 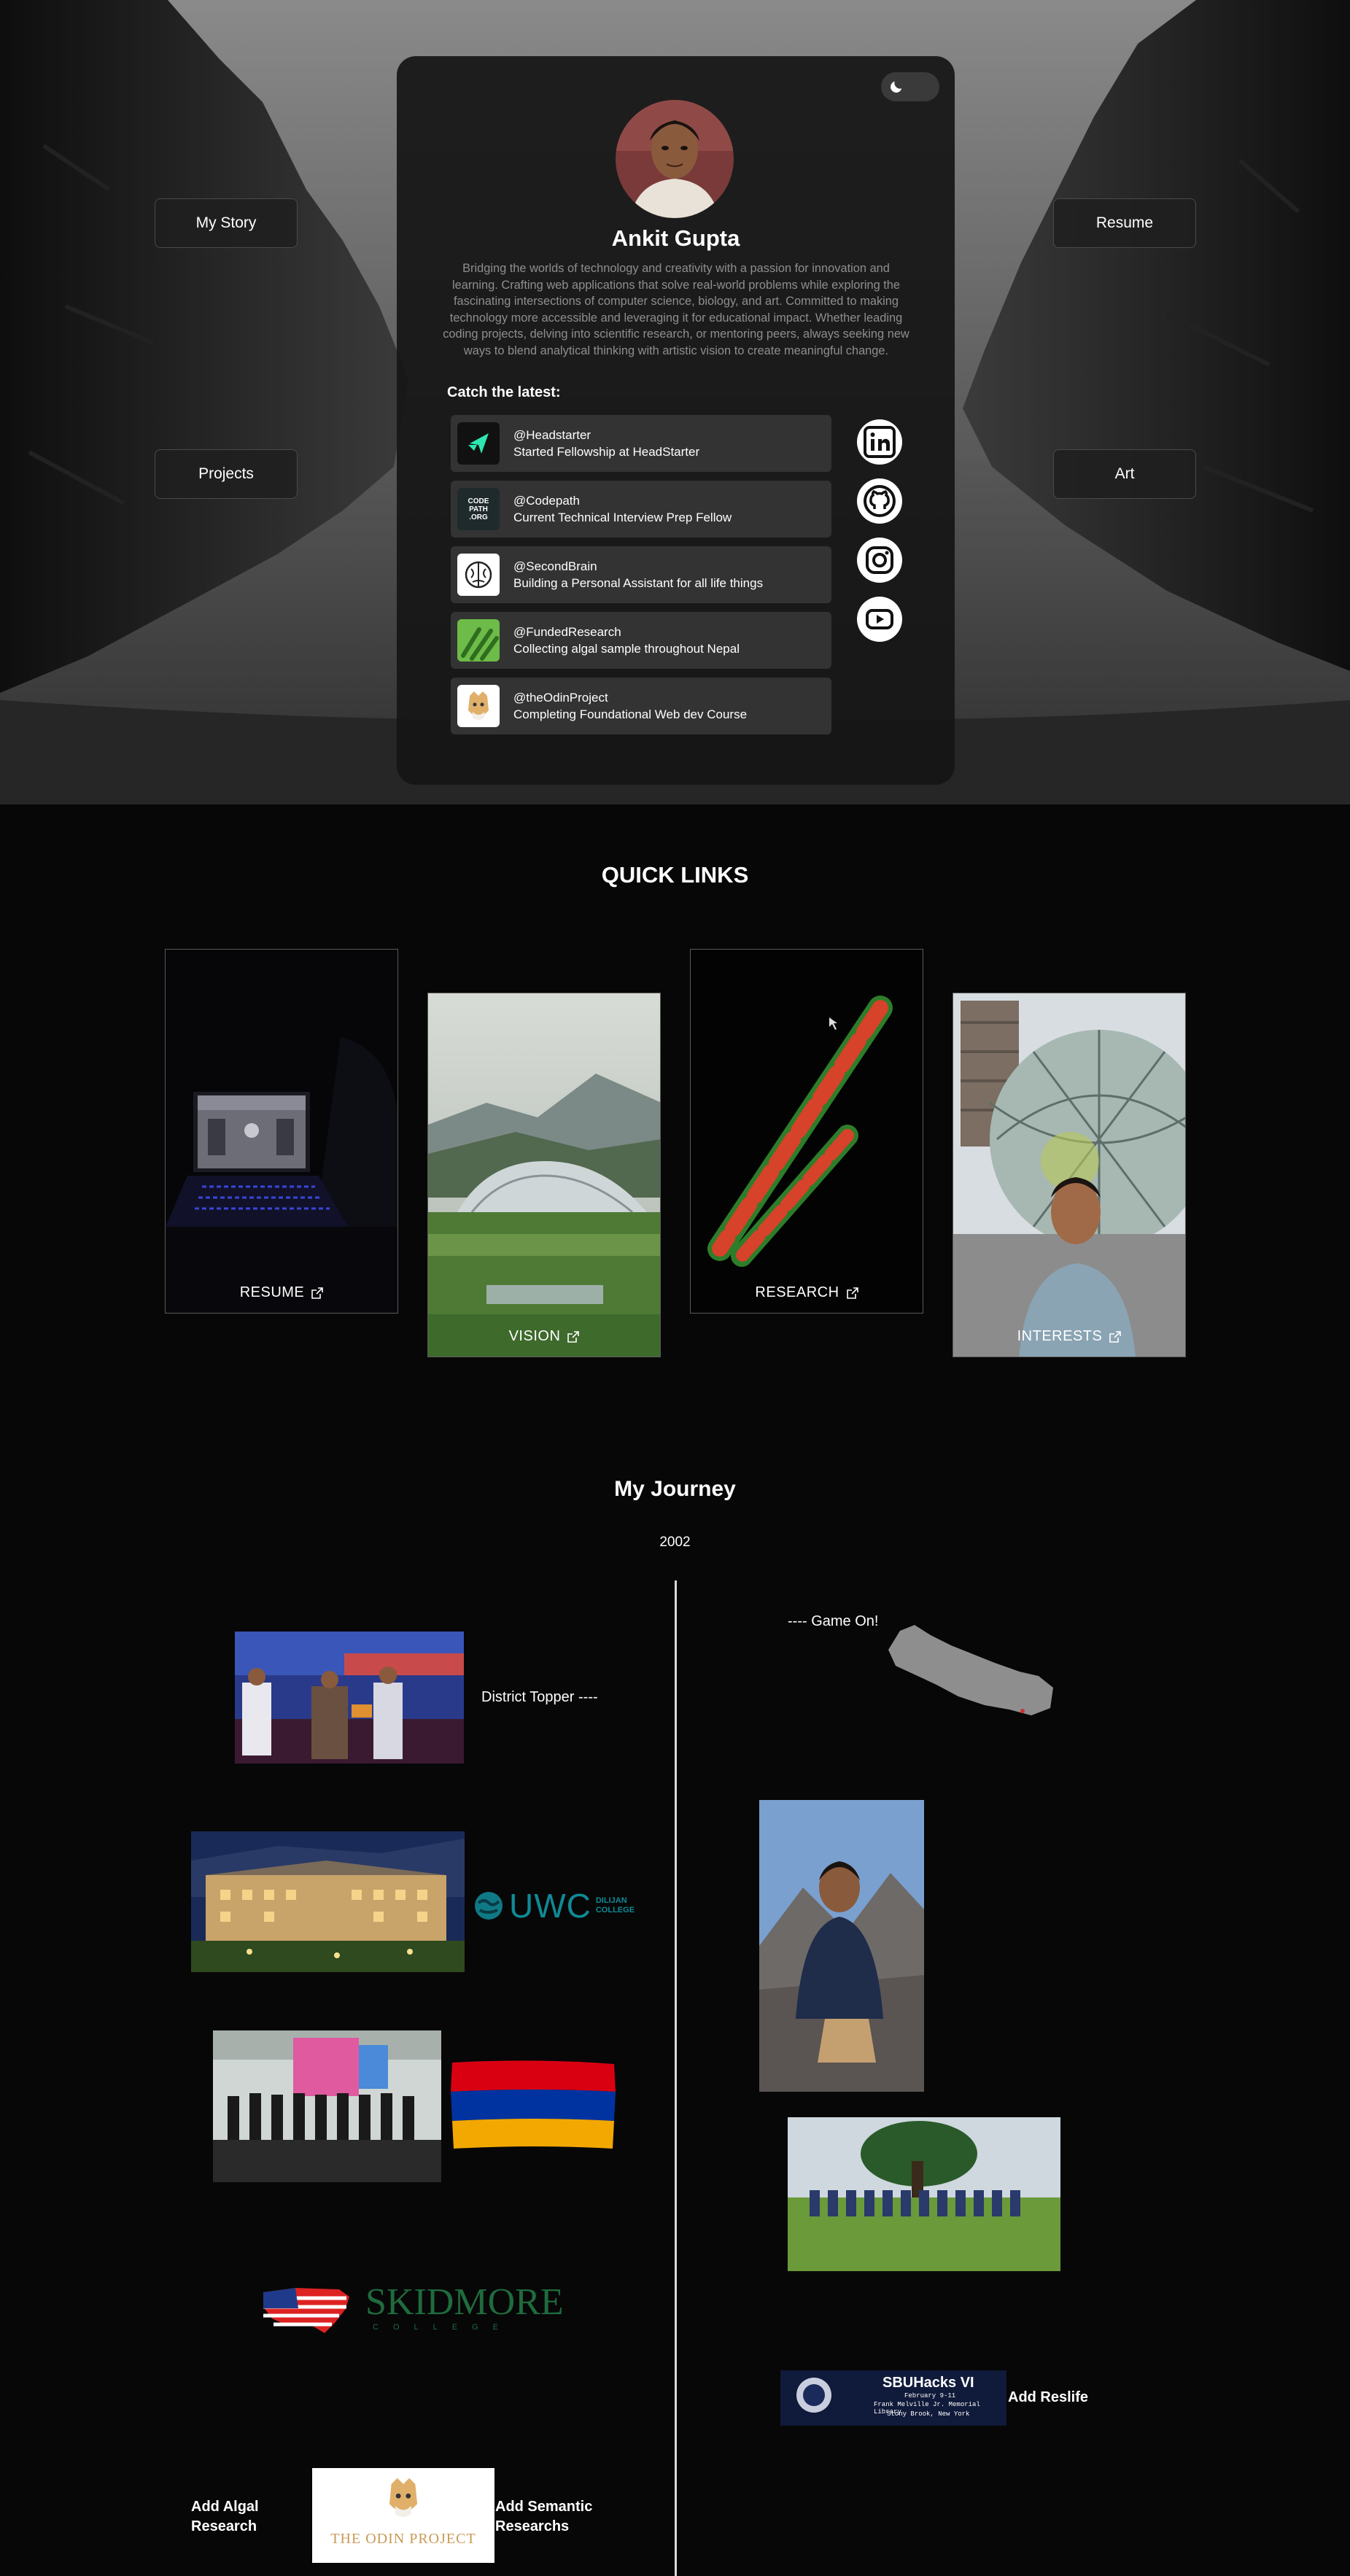 I want to click on add-algal-research-label: Add Algal Research, so click(x=225, y=2517).